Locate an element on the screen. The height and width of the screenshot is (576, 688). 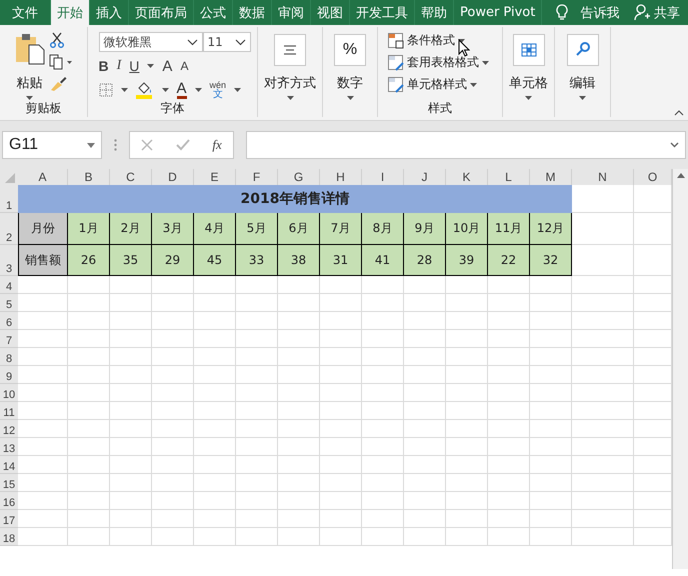
editing-button: 编辑 is located at coordinates (583, 83).